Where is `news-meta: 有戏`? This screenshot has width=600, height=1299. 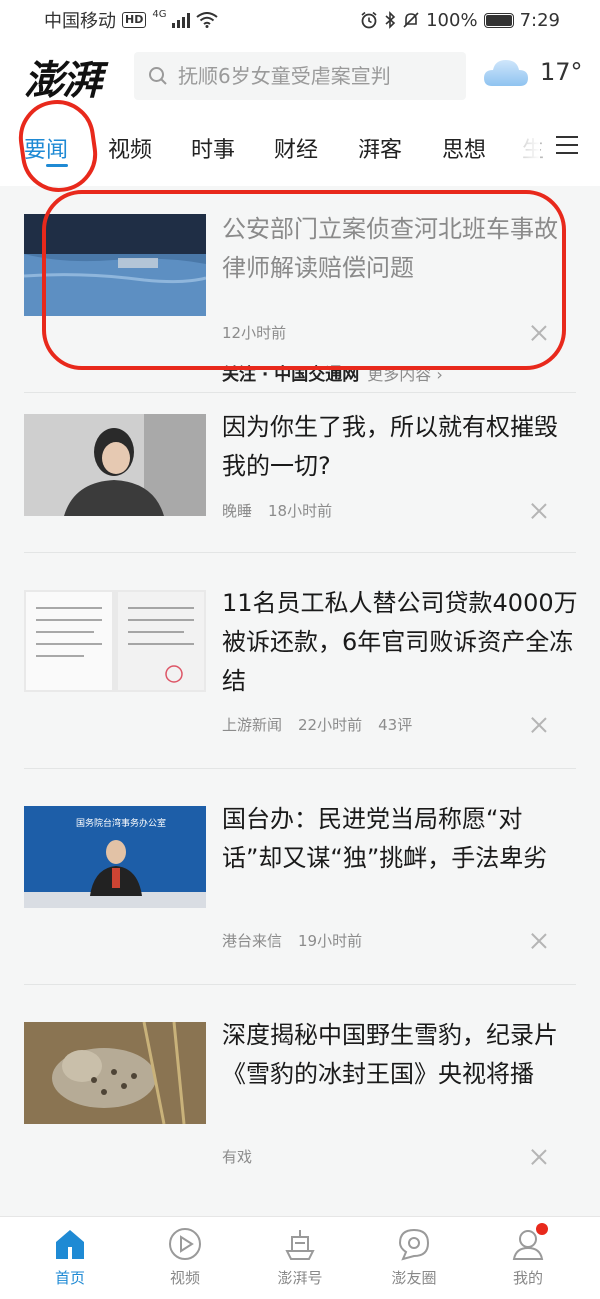
news-meta: 有戏 is located at coordinates (237, 1156).